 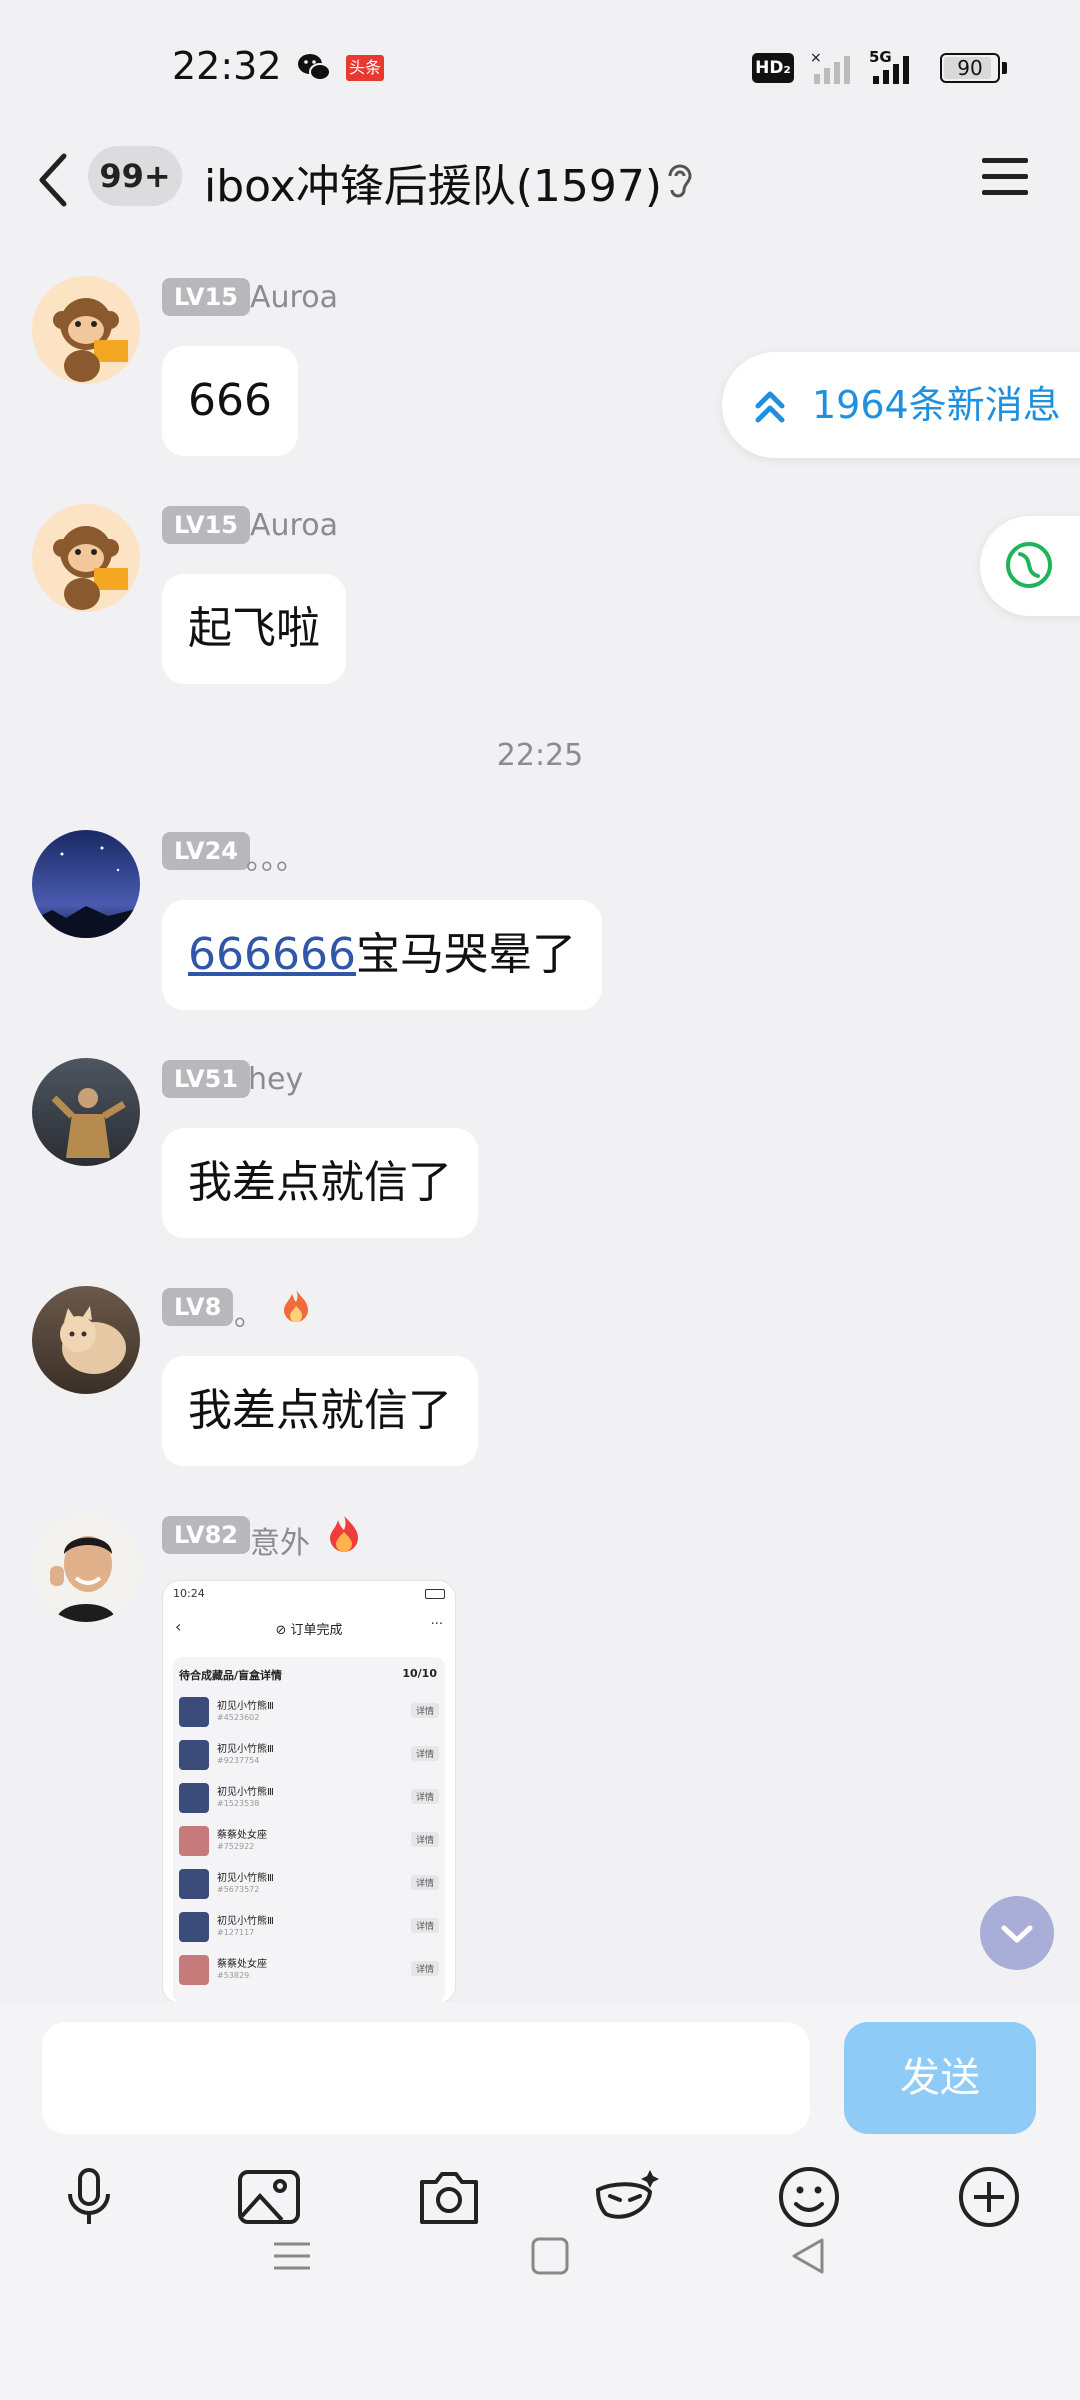 I want to click on screenshot-title: ⊘ 订单完成, so click(x=309, y=1630).